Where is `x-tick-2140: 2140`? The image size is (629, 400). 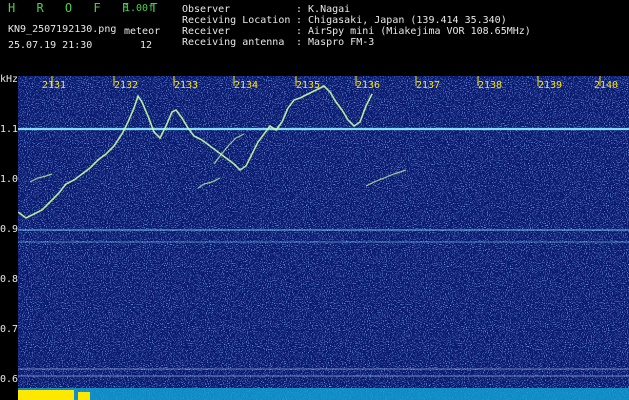 x-tick-2140: 2140 is located at coordinates (606, 85).